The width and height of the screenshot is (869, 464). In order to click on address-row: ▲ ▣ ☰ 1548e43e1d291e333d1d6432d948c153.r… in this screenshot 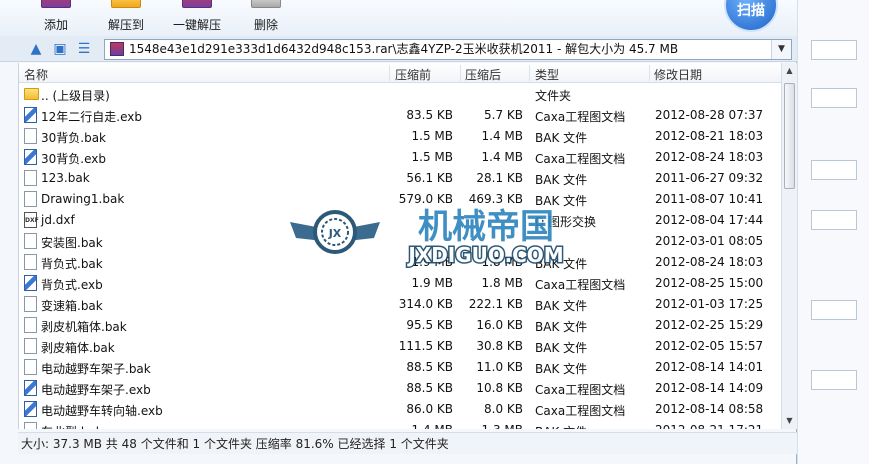, I will do `click(398, 49)`.